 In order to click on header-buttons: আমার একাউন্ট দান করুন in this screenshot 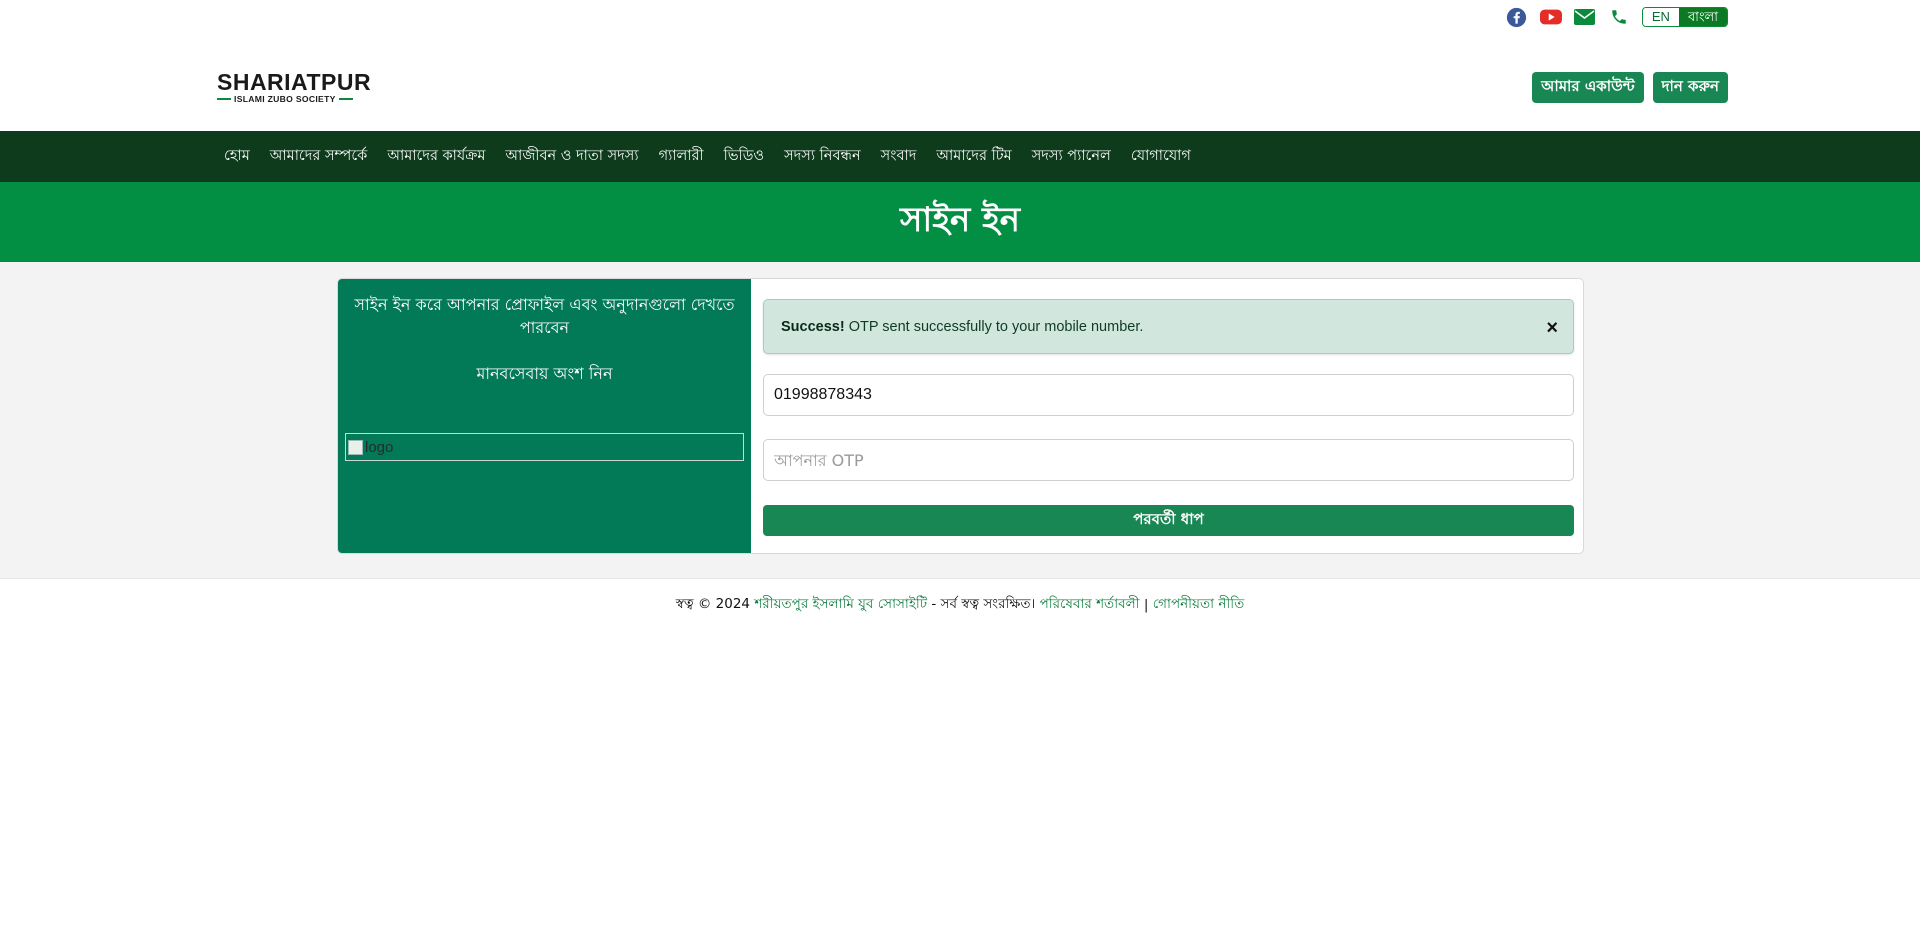, I will do `click(1630, 87)`.